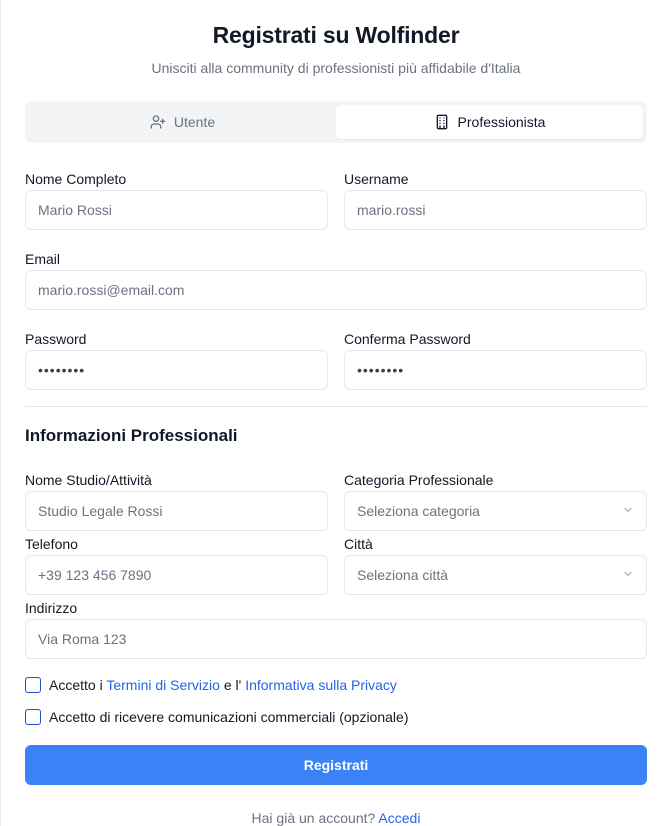  I want to click on address-label: Indirizzo, so click(51, 608).